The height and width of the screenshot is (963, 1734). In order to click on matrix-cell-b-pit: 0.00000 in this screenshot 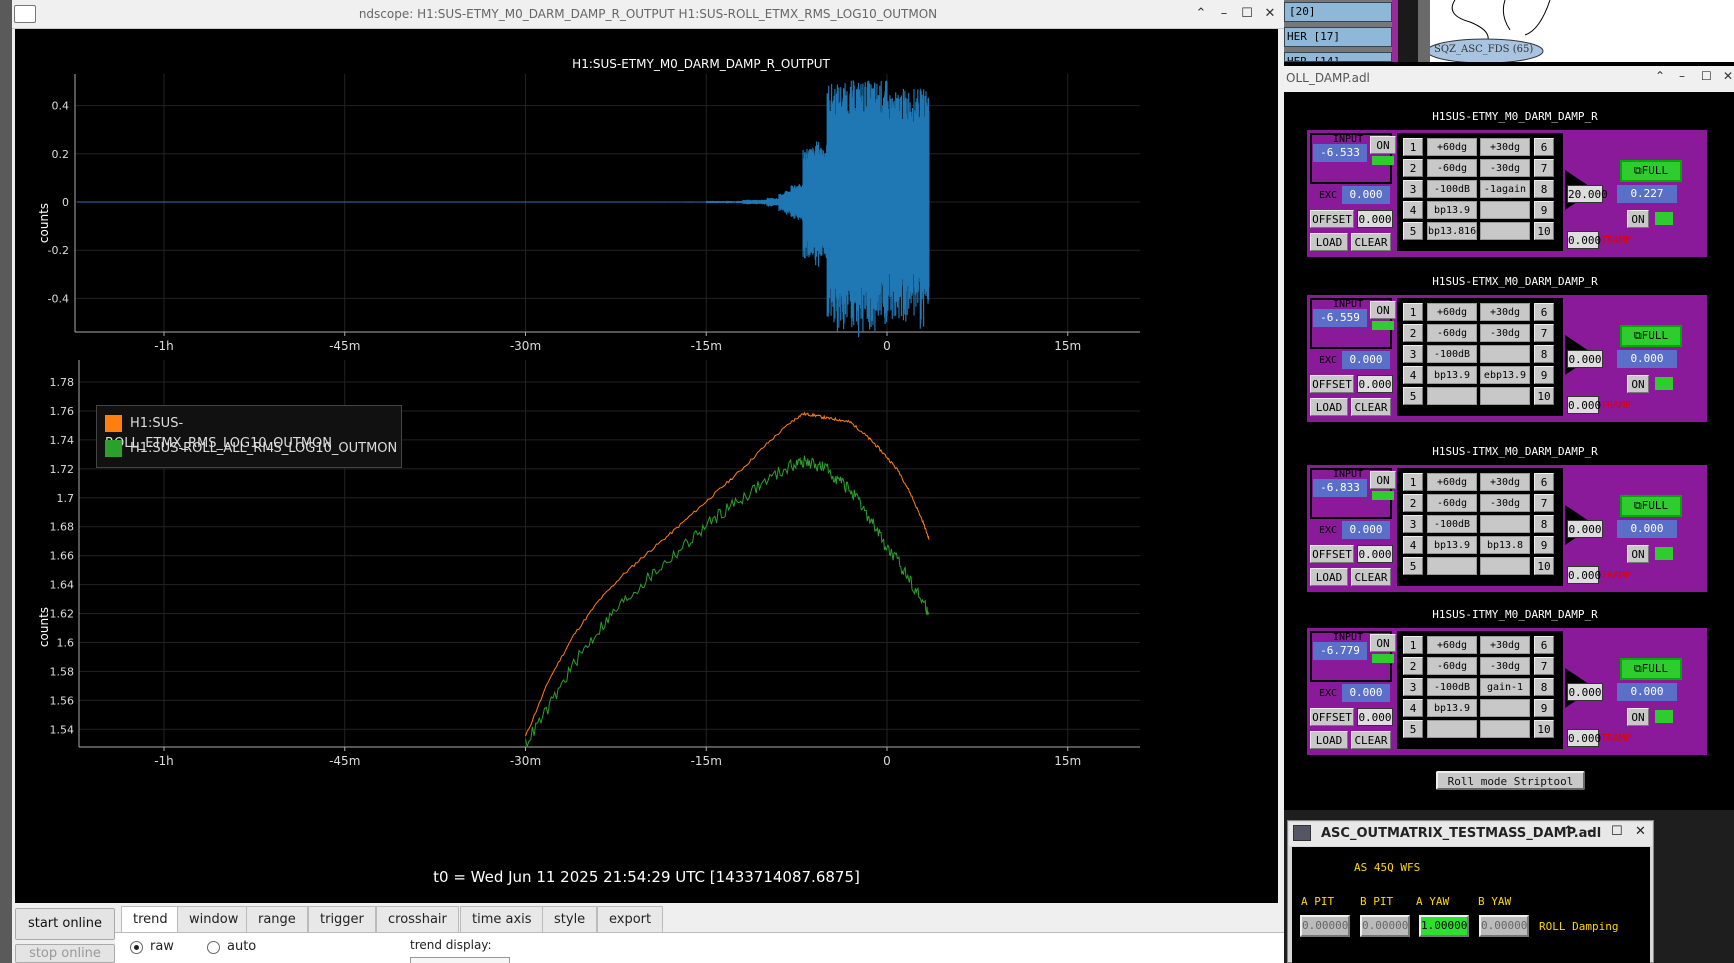, I will do `click(1385, 926)`.